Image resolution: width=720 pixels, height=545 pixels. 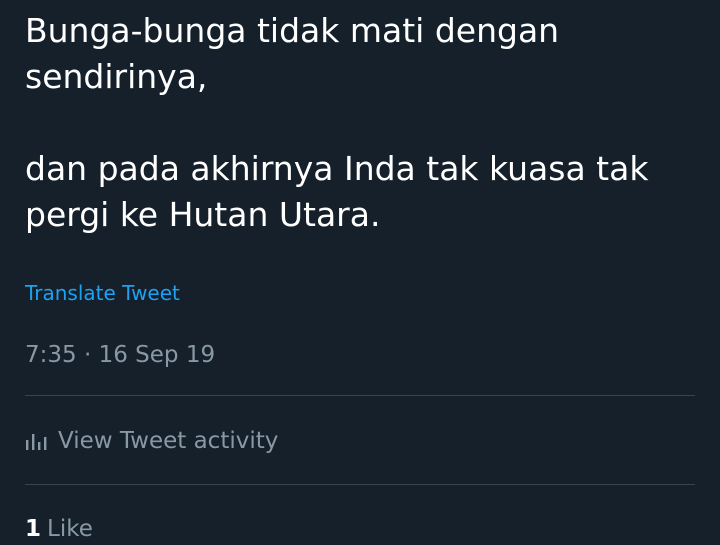 I want to click on translate-tweet-link: Translate Tweet, so click(x=102, y=293).